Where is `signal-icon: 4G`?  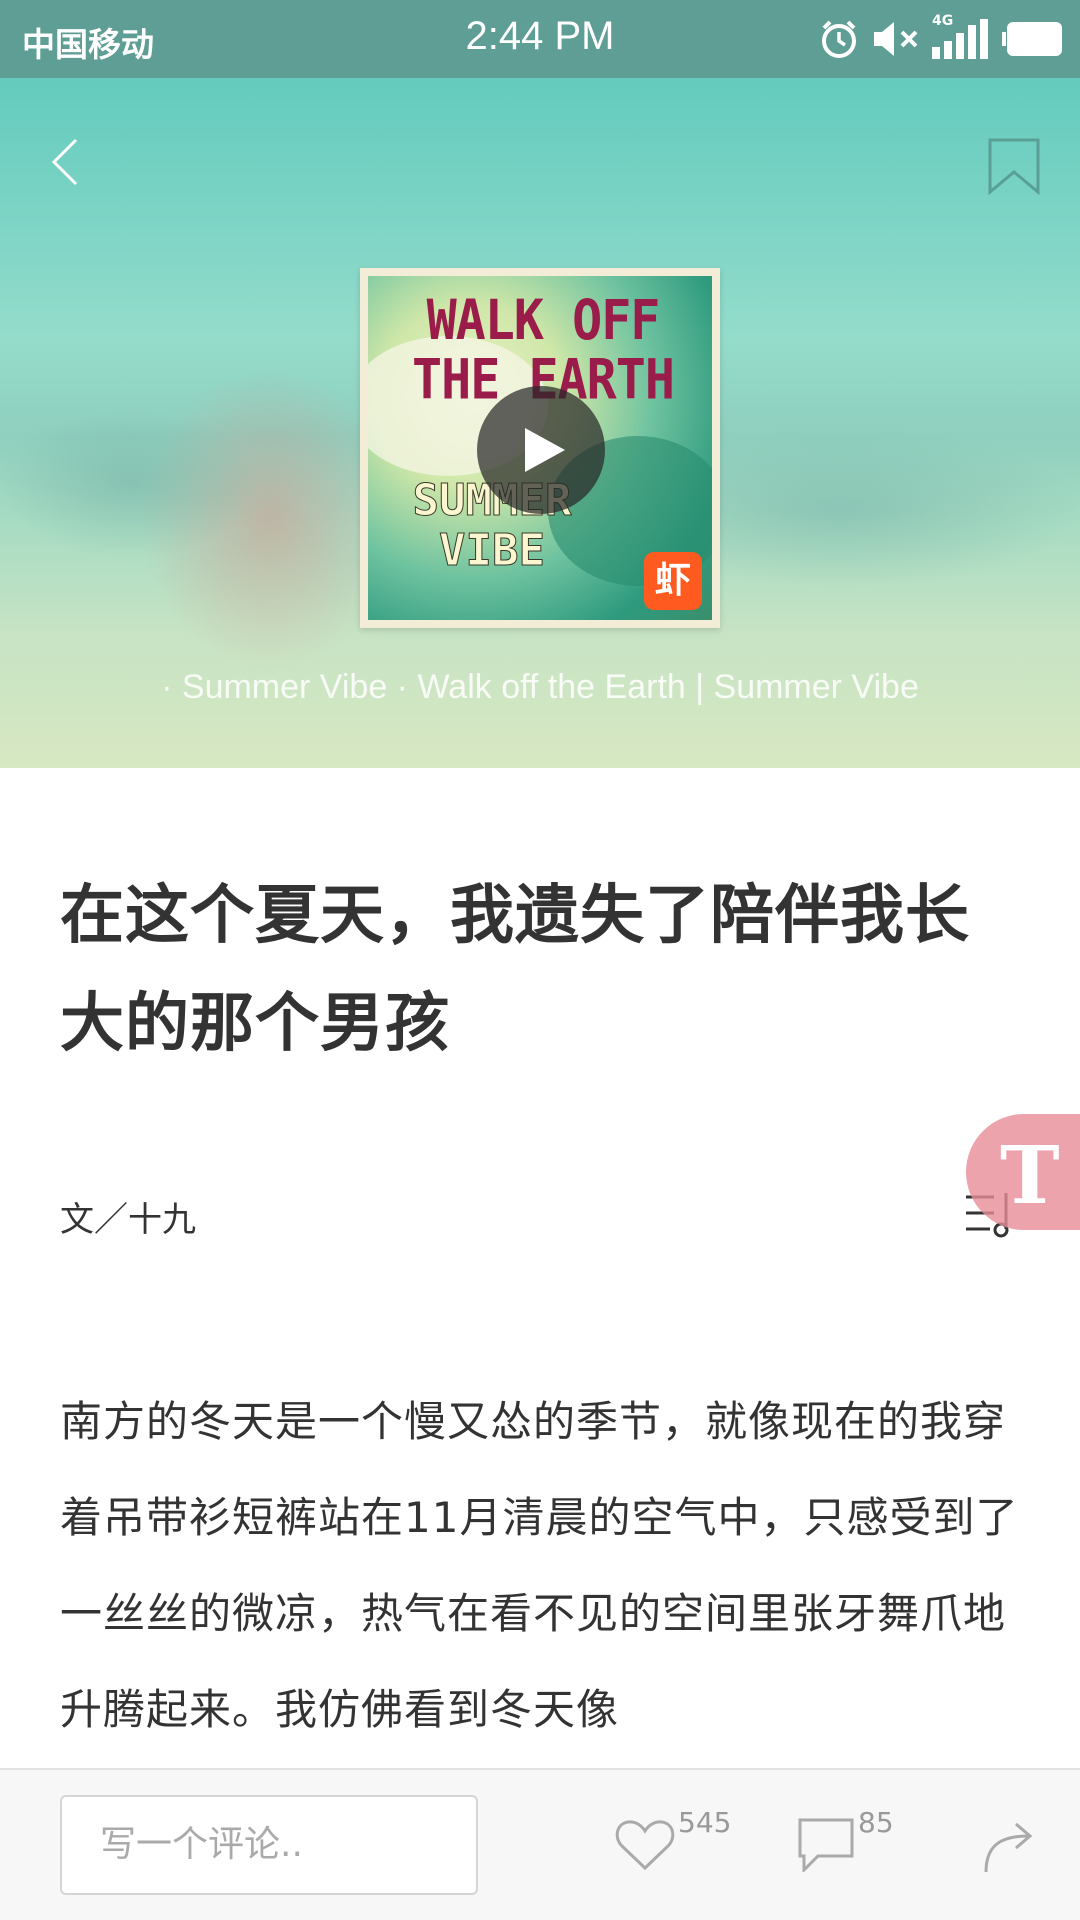 signal-icon: 4G is located at coordinates (961, 36).